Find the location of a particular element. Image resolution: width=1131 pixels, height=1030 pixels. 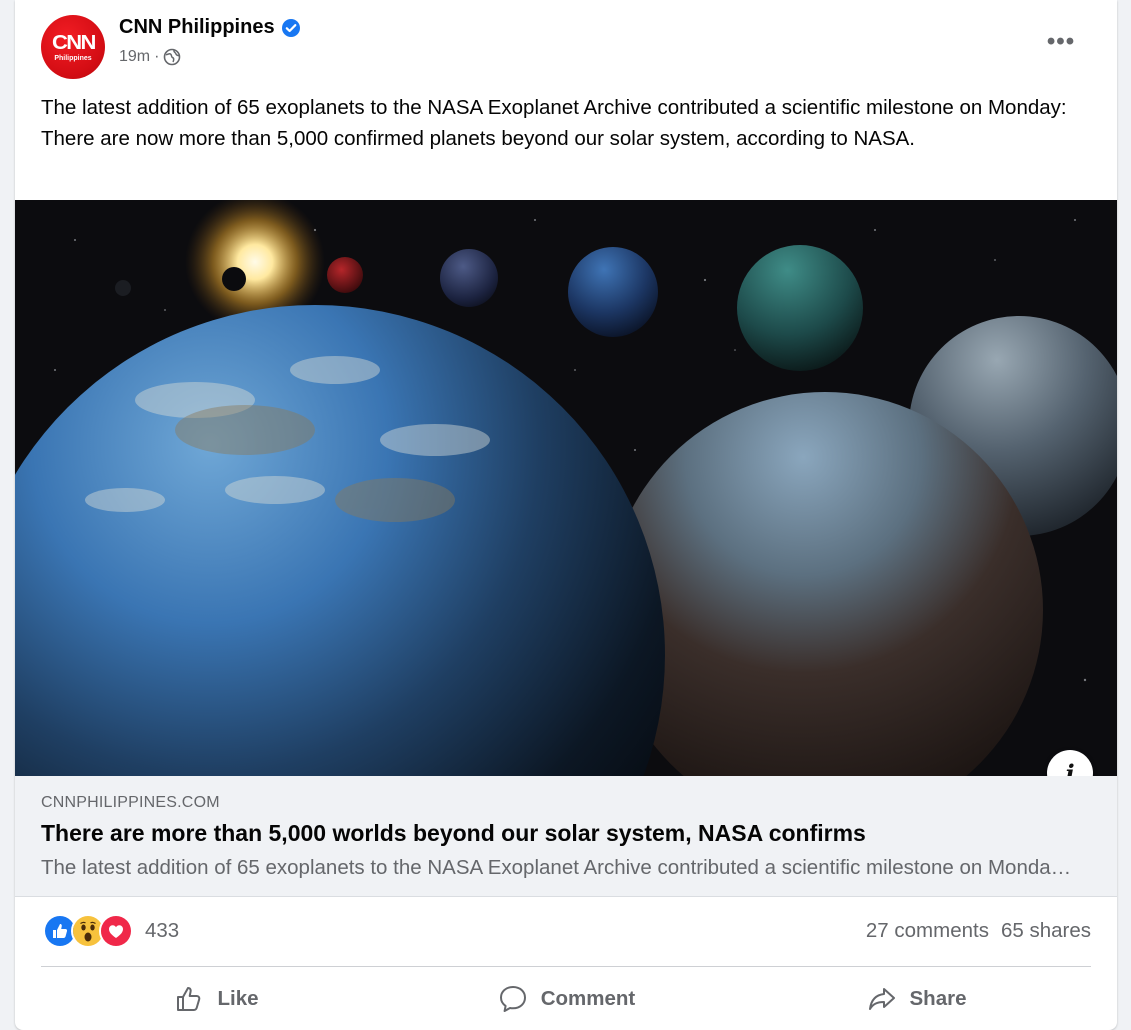

comment-button: Comment is located at coordinates (566, 999).